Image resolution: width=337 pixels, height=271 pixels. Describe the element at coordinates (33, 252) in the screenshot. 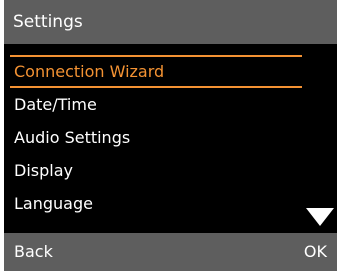

I see `back-button: Back` at that location.